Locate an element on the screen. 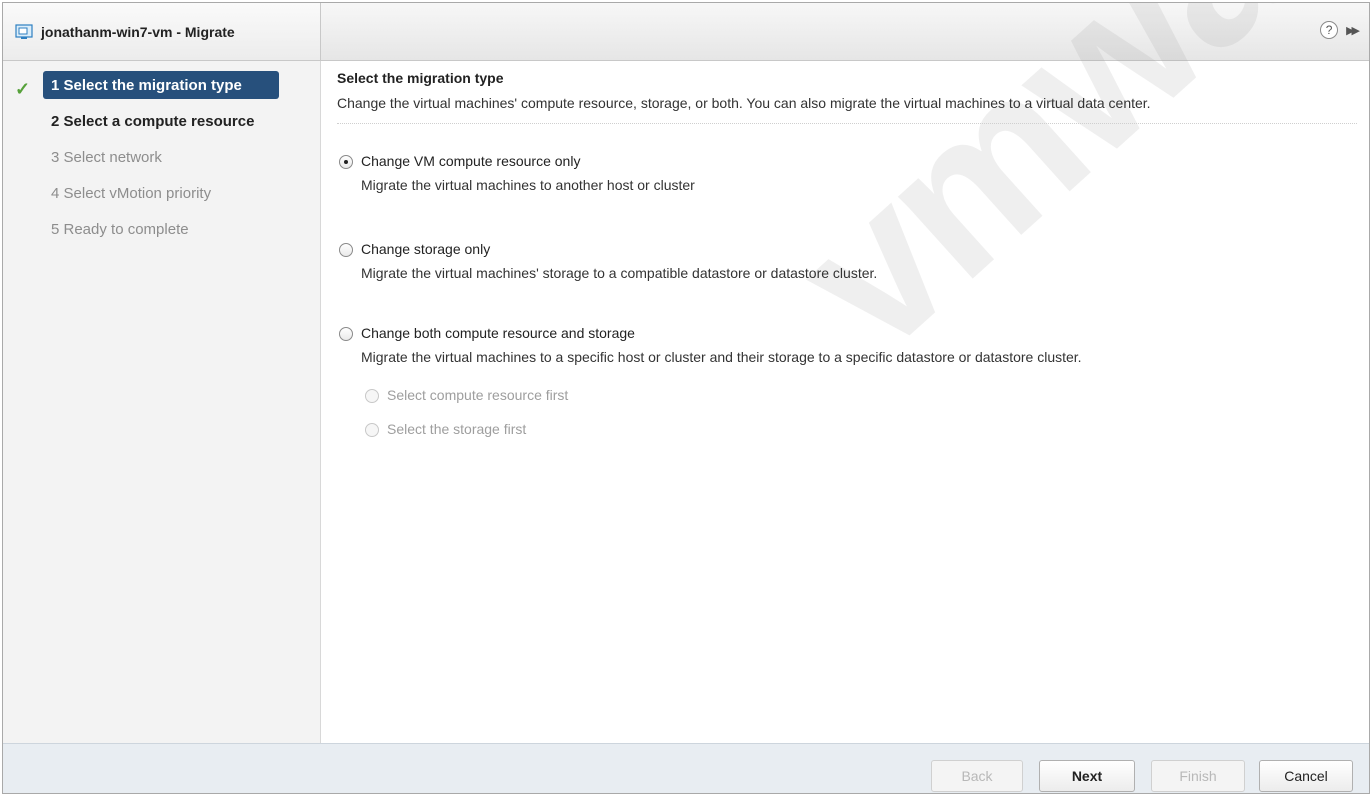  sub-option-label: Select the storage first is located at coordinates (457, 429).